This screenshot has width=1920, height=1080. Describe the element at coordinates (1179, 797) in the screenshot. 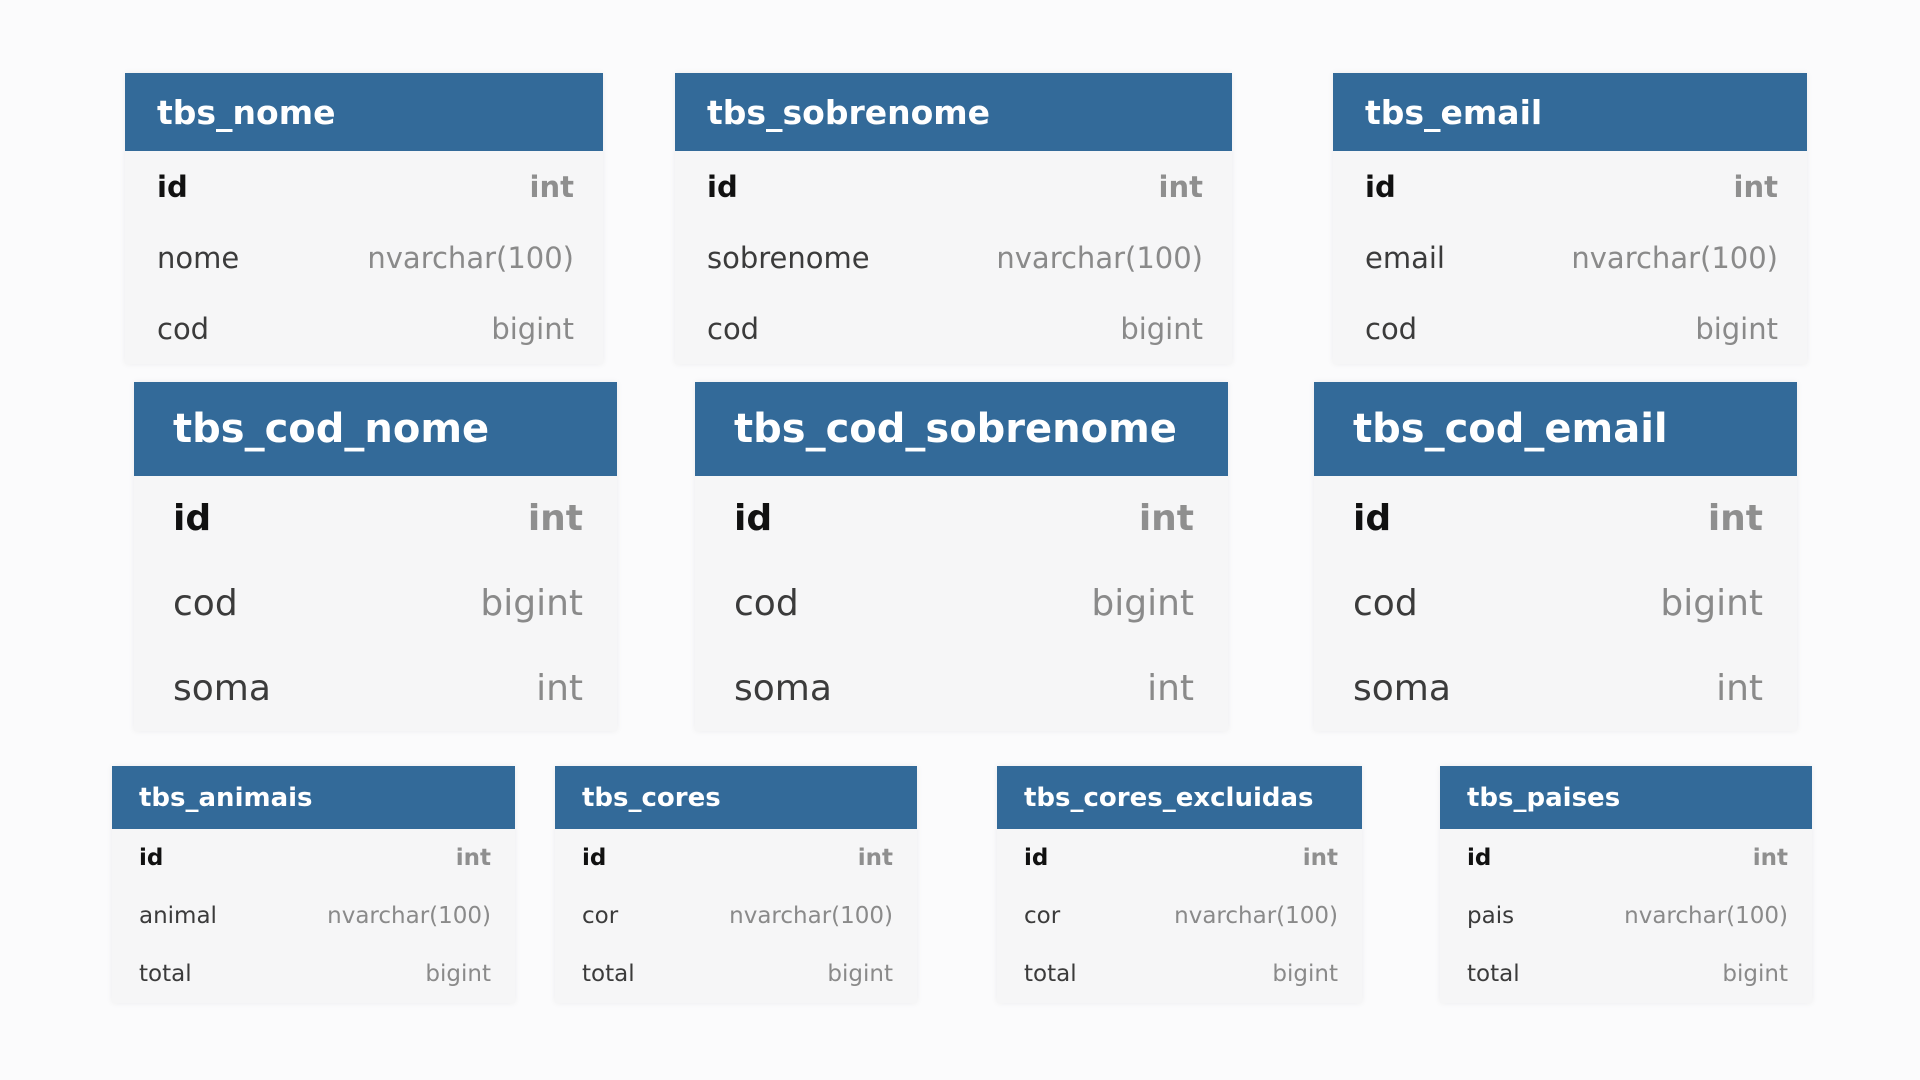

I see `table-title: tbs_cores_excluidas` at that location.